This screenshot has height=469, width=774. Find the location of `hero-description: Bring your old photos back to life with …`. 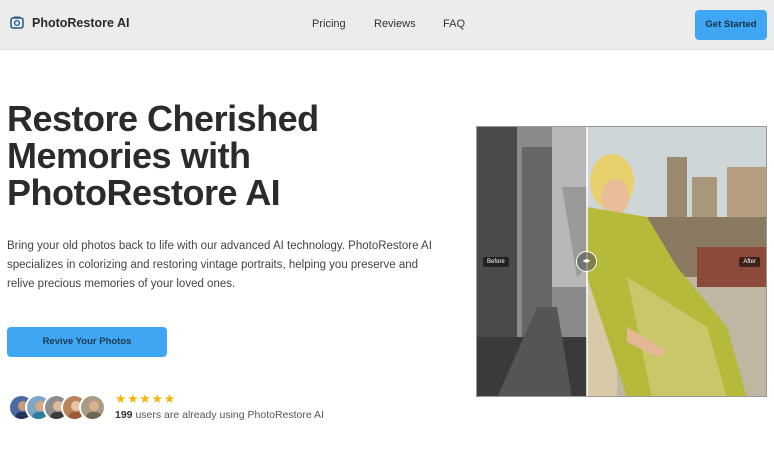

hero-description: Bring your old photos back to life with … is located at coordinates (219, 265).